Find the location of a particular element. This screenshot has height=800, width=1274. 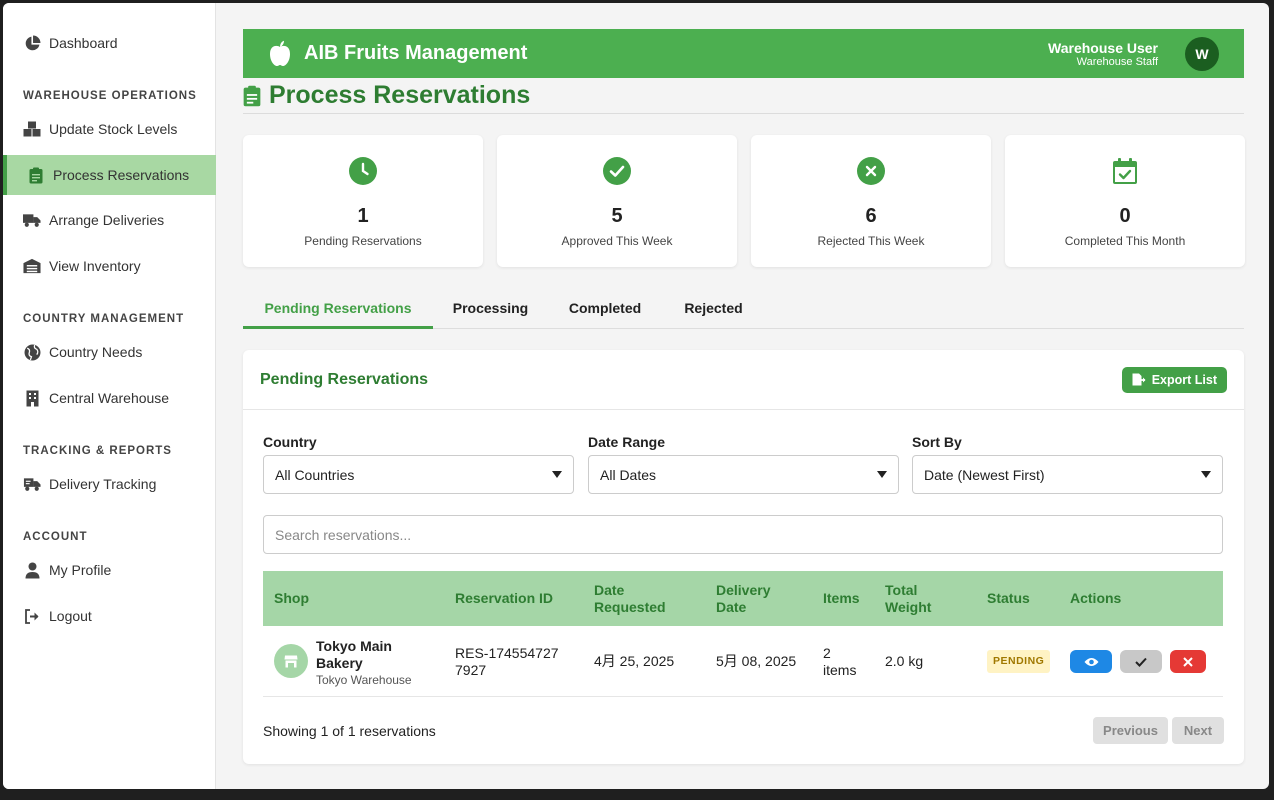

sidebar-item-update-stock: Update Stock Levels is located at coordinates (109, 129).